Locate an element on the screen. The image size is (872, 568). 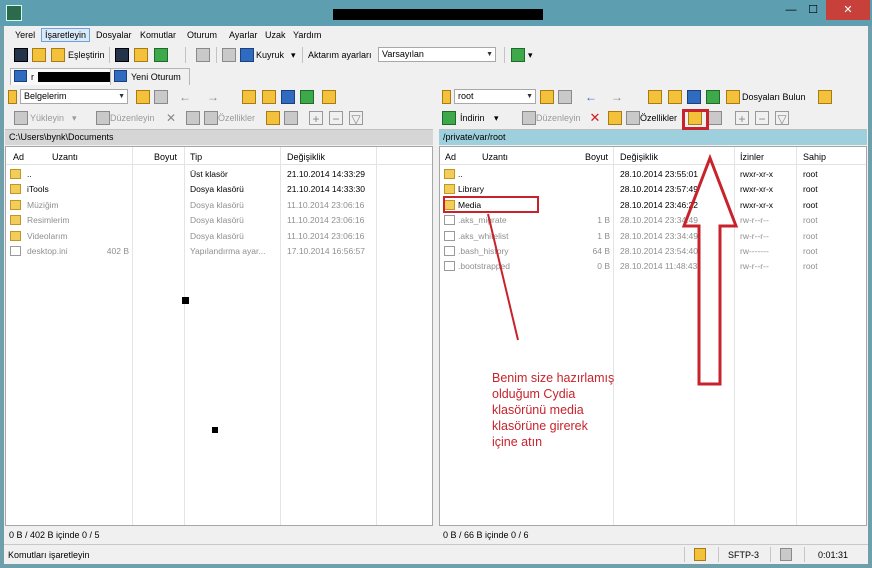
terminal-icon is located at coordinates (122, 55).